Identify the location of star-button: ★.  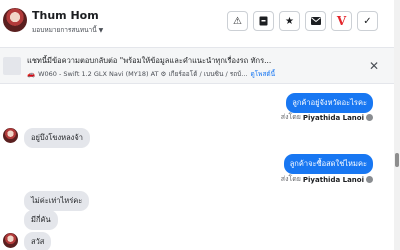
(289, 21).